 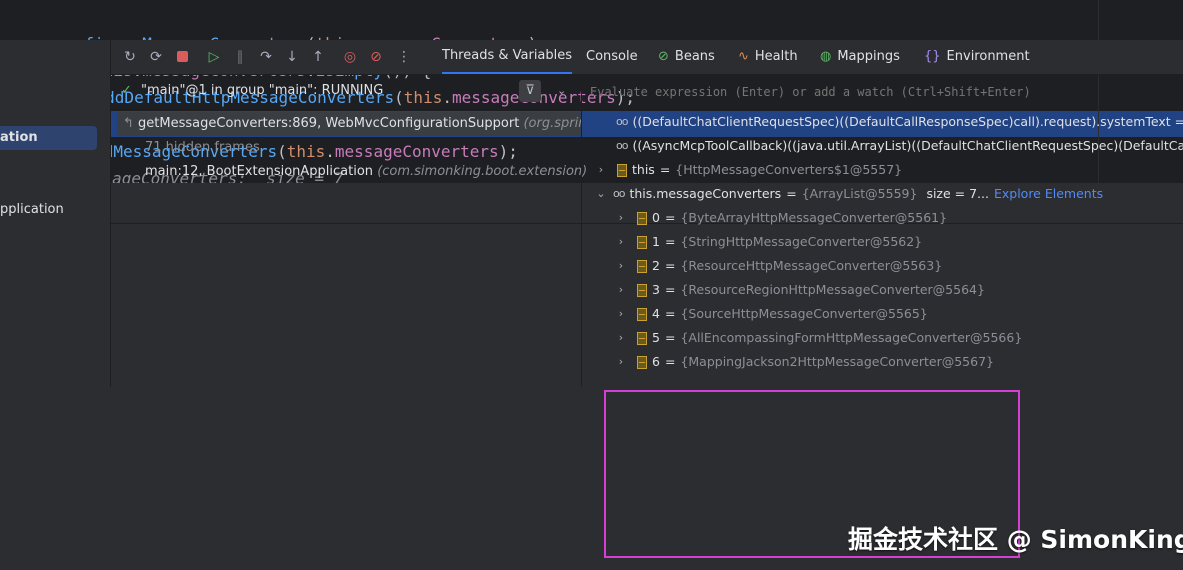 What do you see at coordinates (202, 148) in the screenshot?
I see `hidden-frames-item: 71 hidden frames` at bounding box center [202, 148].